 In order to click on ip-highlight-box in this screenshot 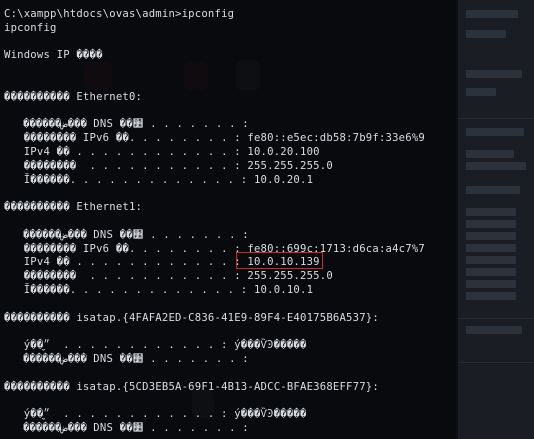, I will do `click(279, 260)`.